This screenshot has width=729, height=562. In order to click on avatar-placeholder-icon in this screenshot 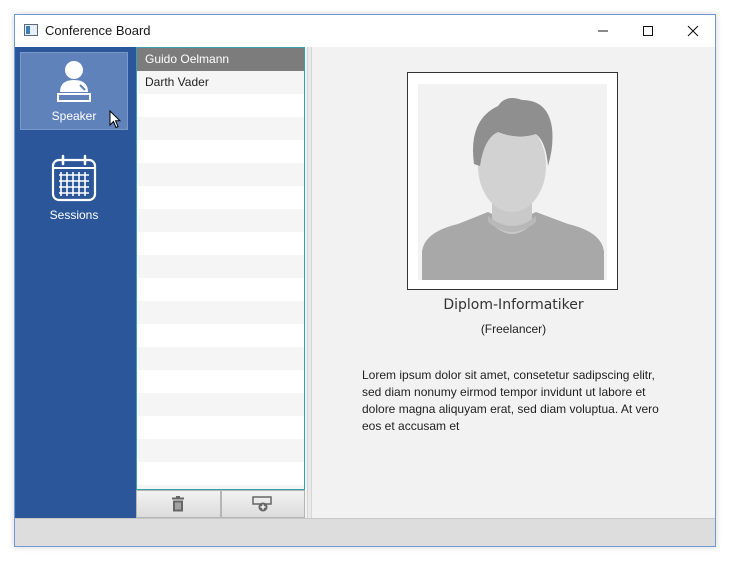, I will do `click(512, 182)`.